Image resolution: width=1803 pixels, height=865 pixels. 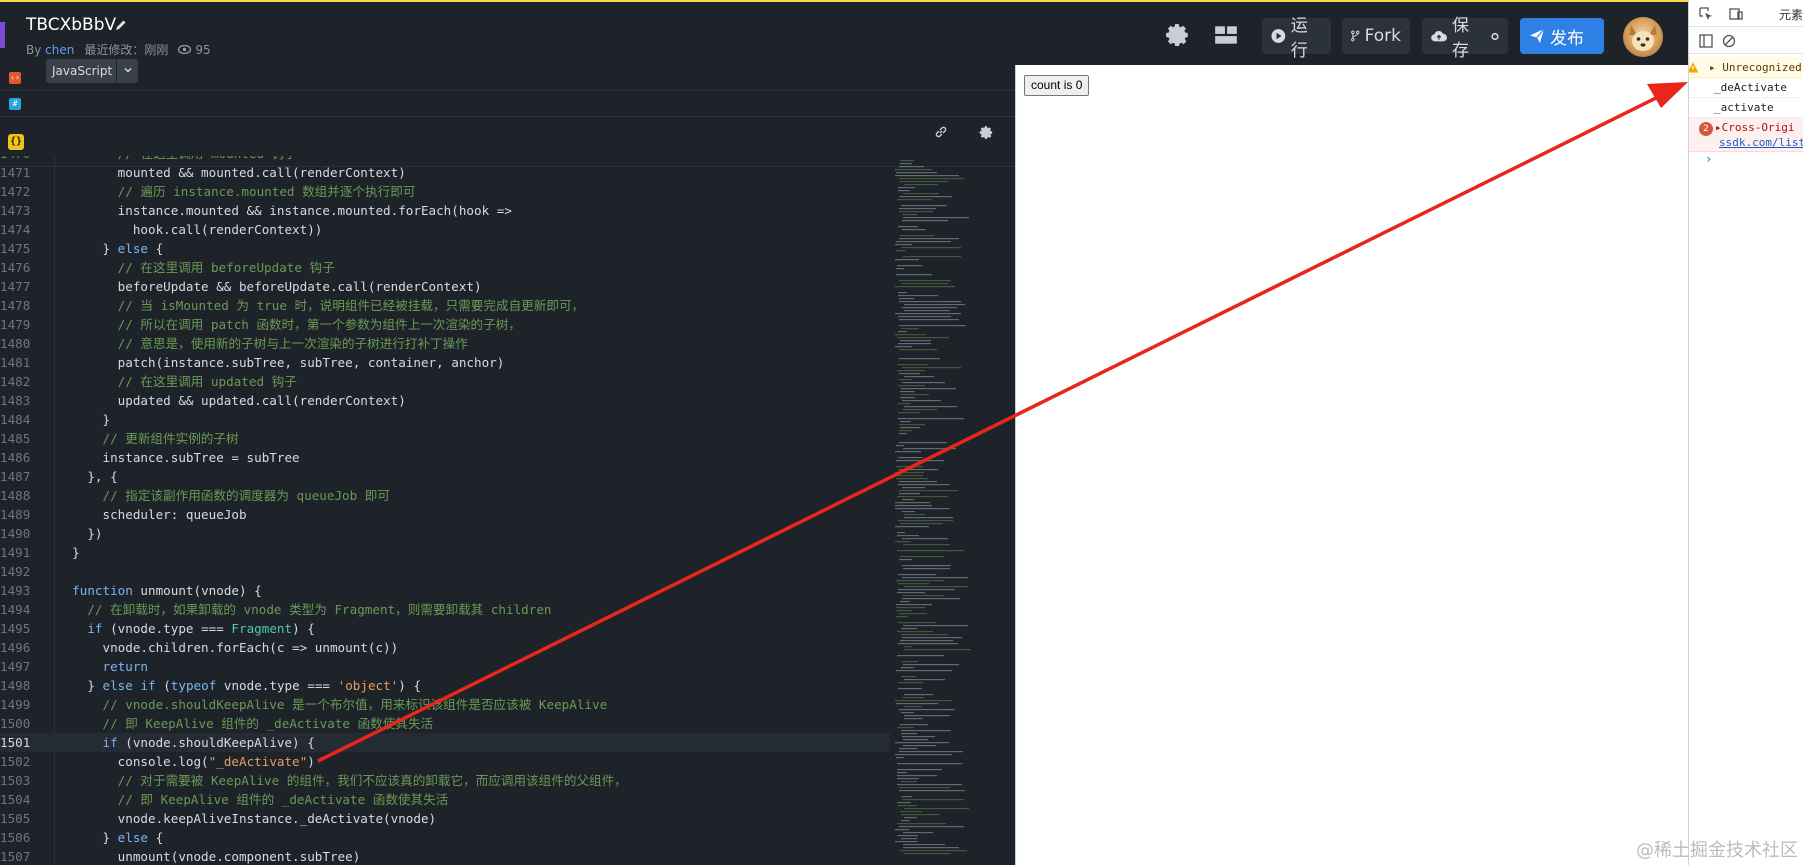 I want to click on code-text: } else {, so click(x=110, y=248).